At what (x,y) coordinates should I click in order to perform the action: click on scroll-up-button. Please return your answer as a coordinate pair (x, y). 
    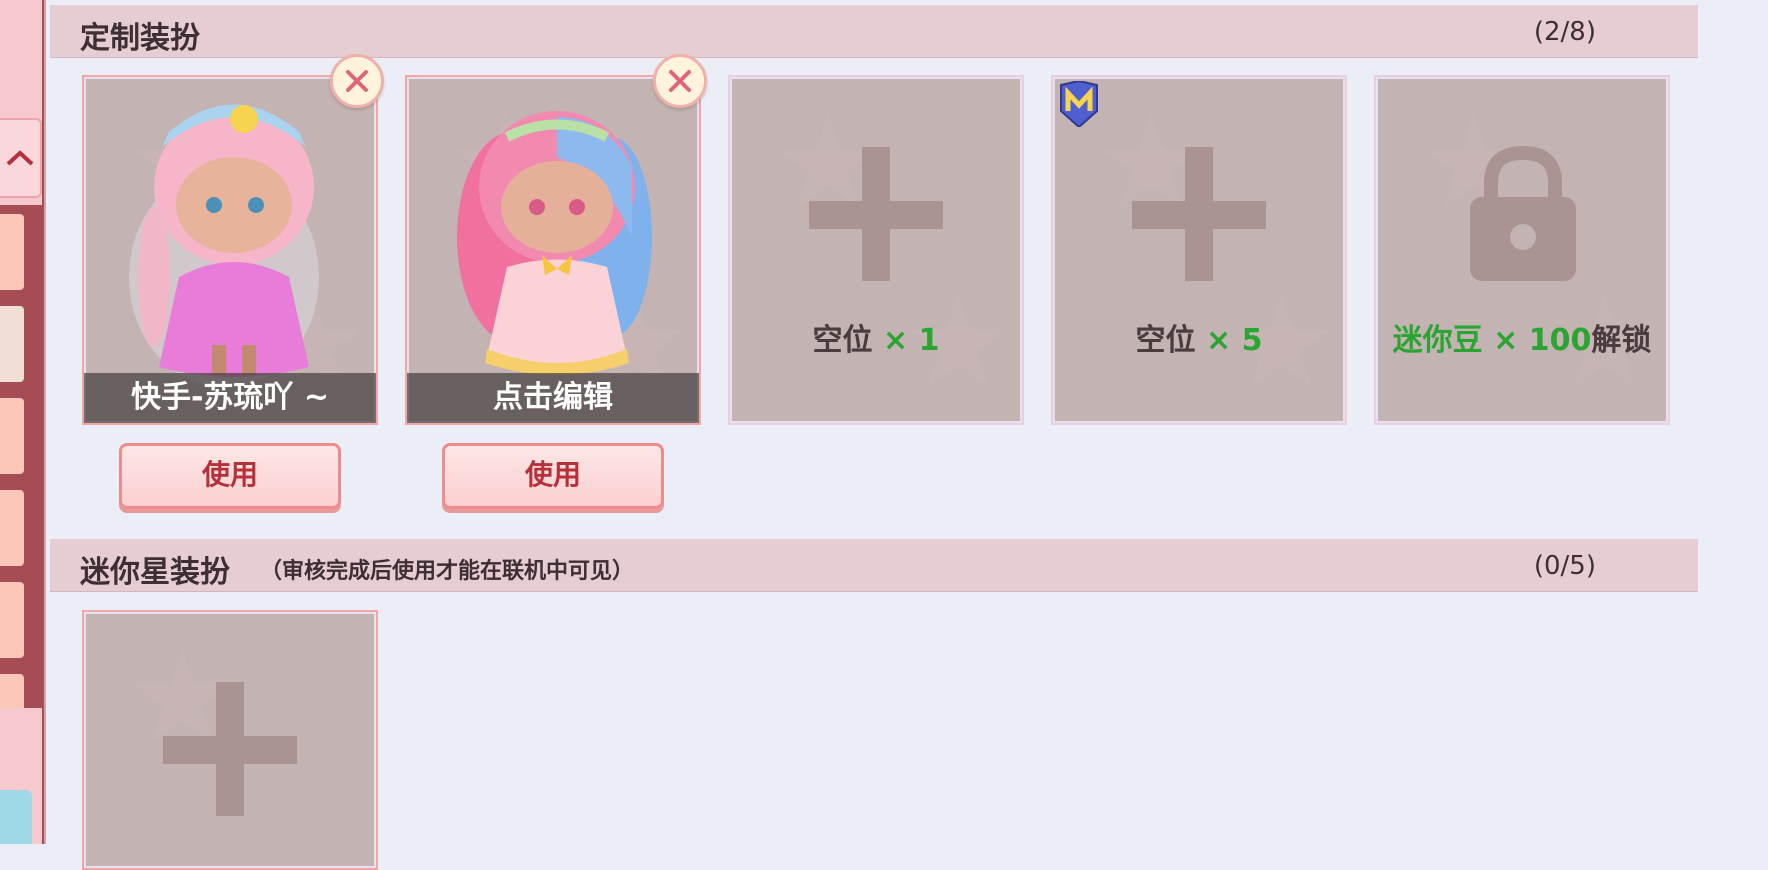
    Looking at the image, I should click on (21, 158).